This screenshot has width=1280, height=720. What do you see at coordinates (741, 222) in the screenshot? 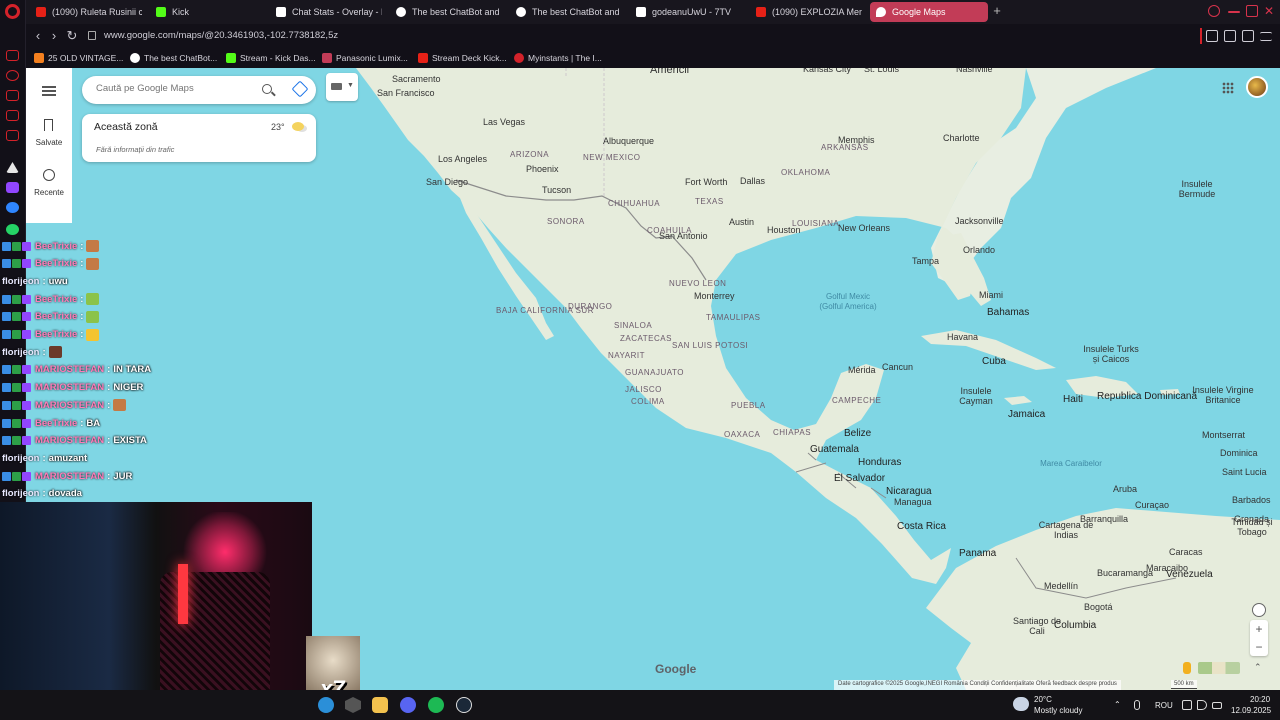
I see `map-label: Austin` at bounding box center [741, 222].